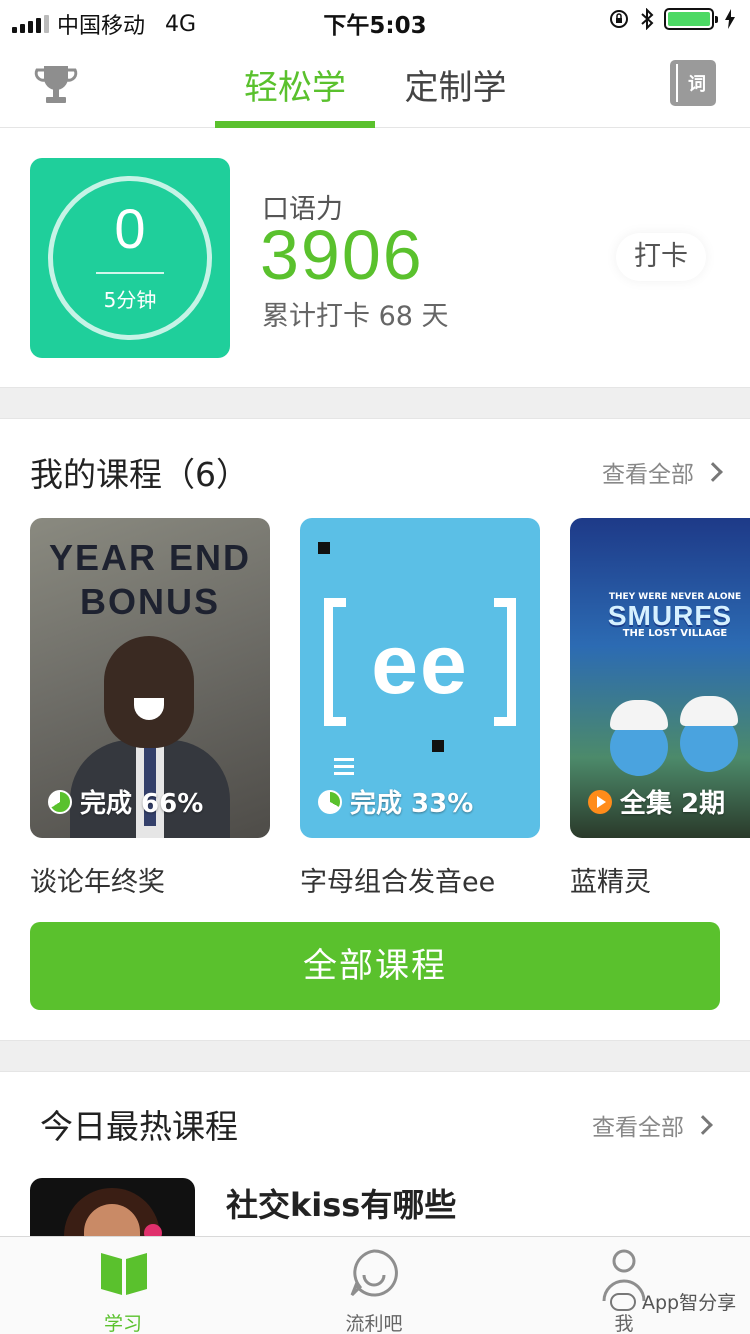 This screenshot has width=750, height=1334. I want to click on tab-fluent: 流利吧, so click(374, 1285).